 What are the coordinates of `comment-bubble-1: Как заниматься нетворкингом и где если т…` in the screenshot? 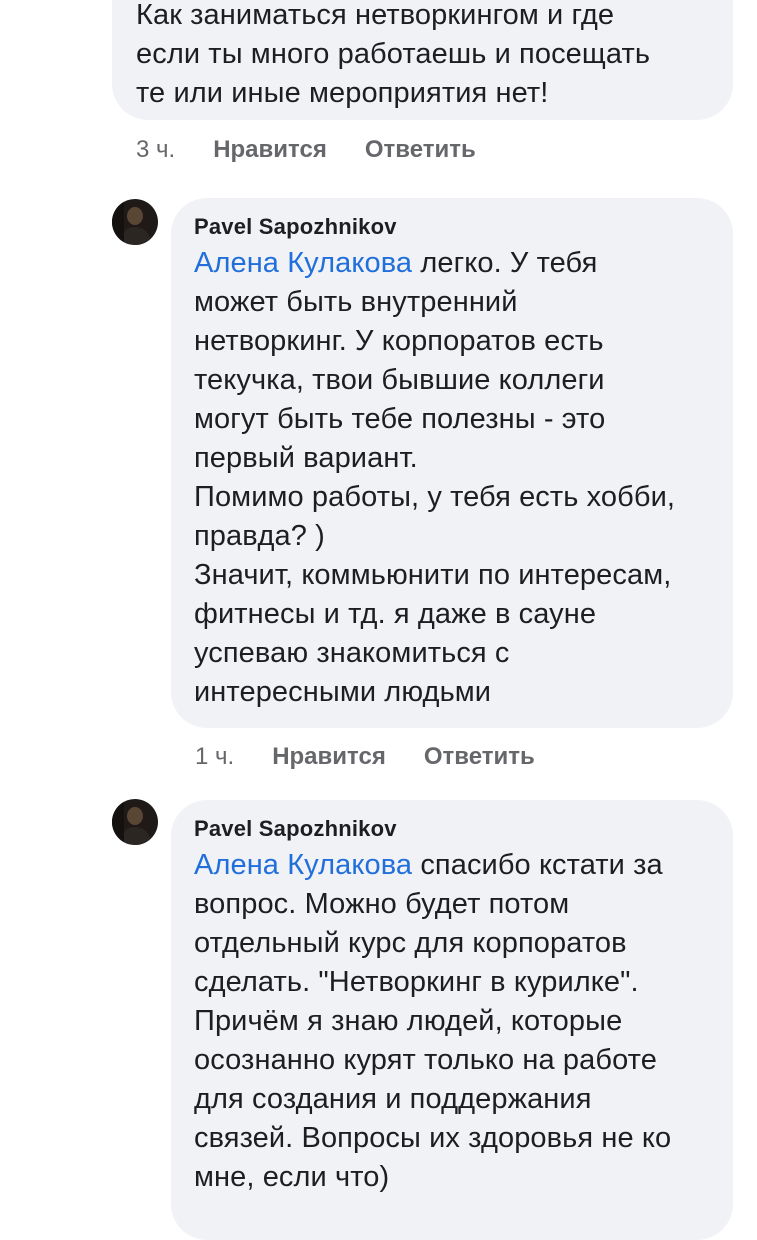 It's located at (422, 60).